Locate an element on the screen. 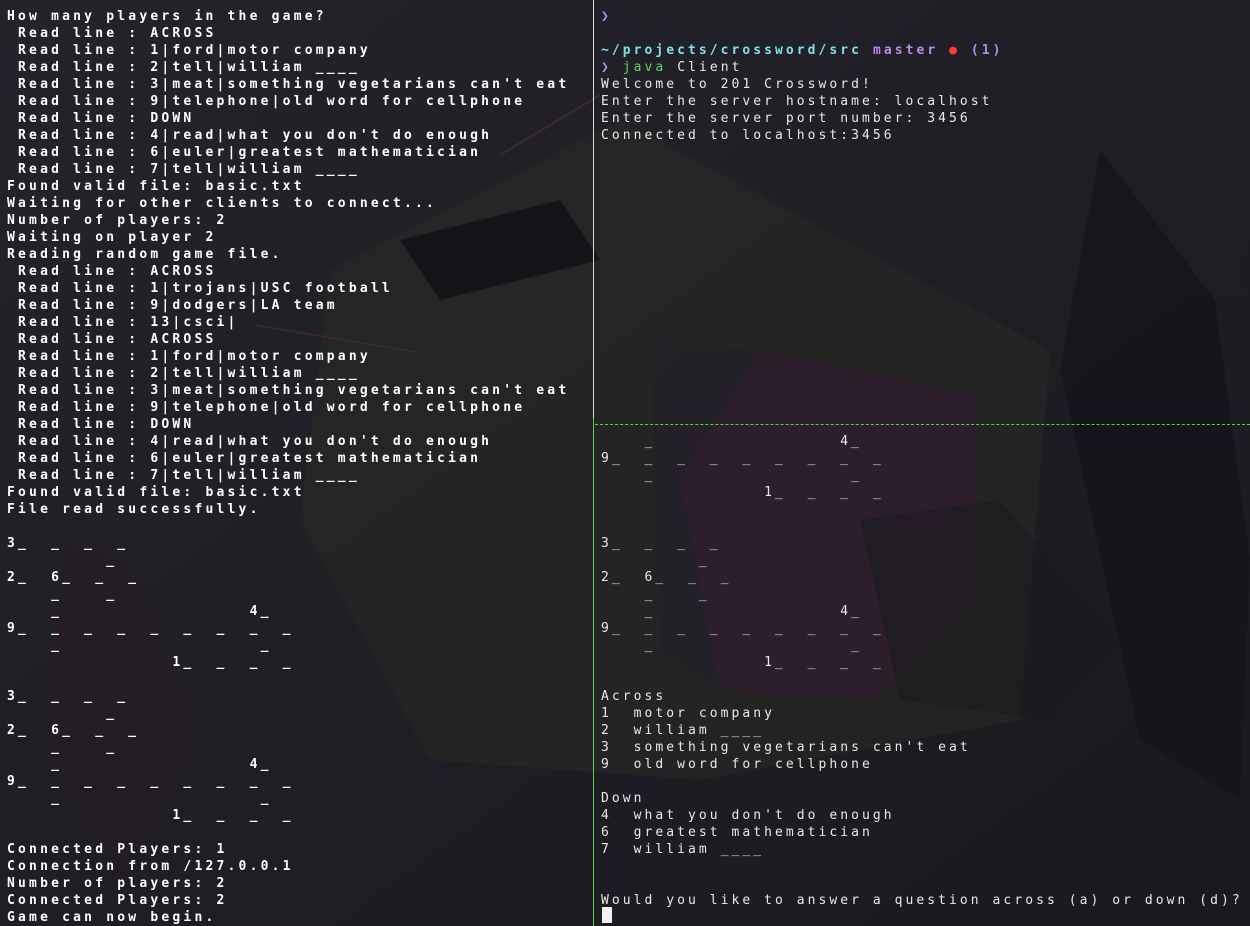 The height and width of the screenshot is (926, 1250). prompt-status-line: ~/projects/crossword/src master ● (1) is located at coordinates (802, 50).